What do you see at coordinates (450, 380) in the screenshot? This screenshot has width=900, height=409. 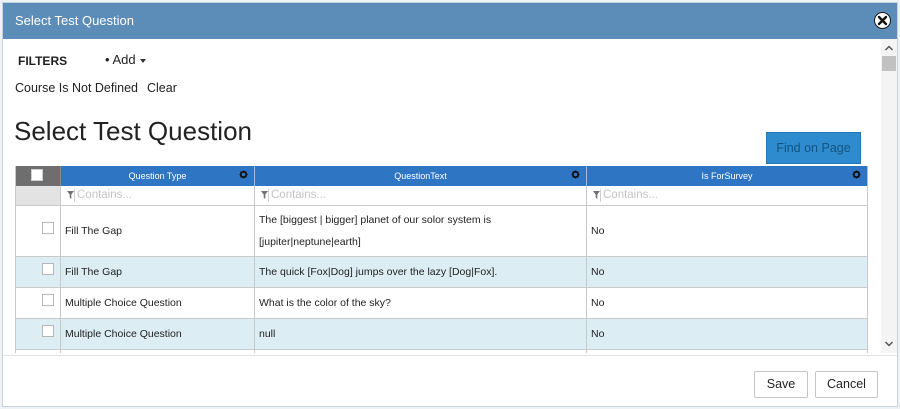 I see `dialog-footer: Save Cancel` at bounding box center [450, 380].